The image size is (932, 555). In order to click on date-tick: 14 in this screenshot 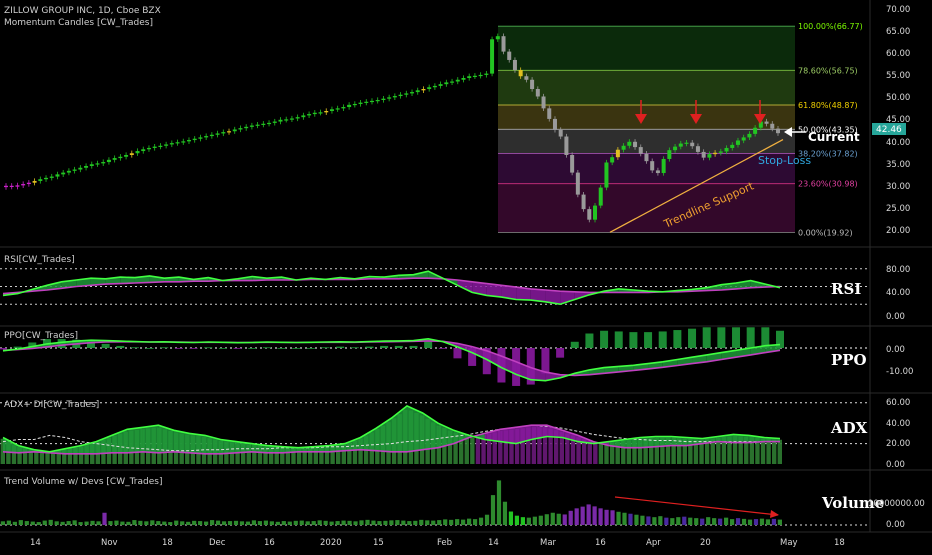, I will do `click(493, 543)`.